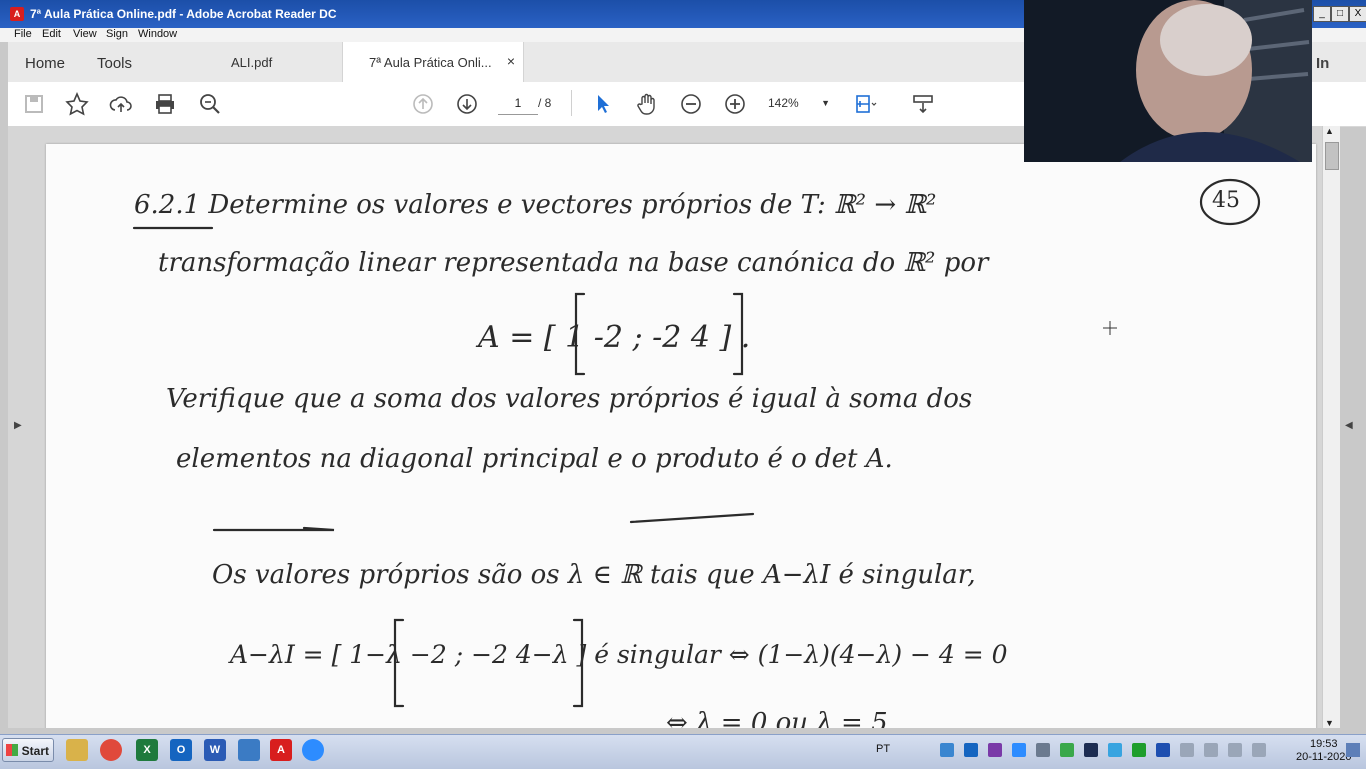 The width and height of the screenshot is (1366, 769). Describe the element at coordinates (1353, 750) in the screenshot. I see `show-desktop-icon` at that location.